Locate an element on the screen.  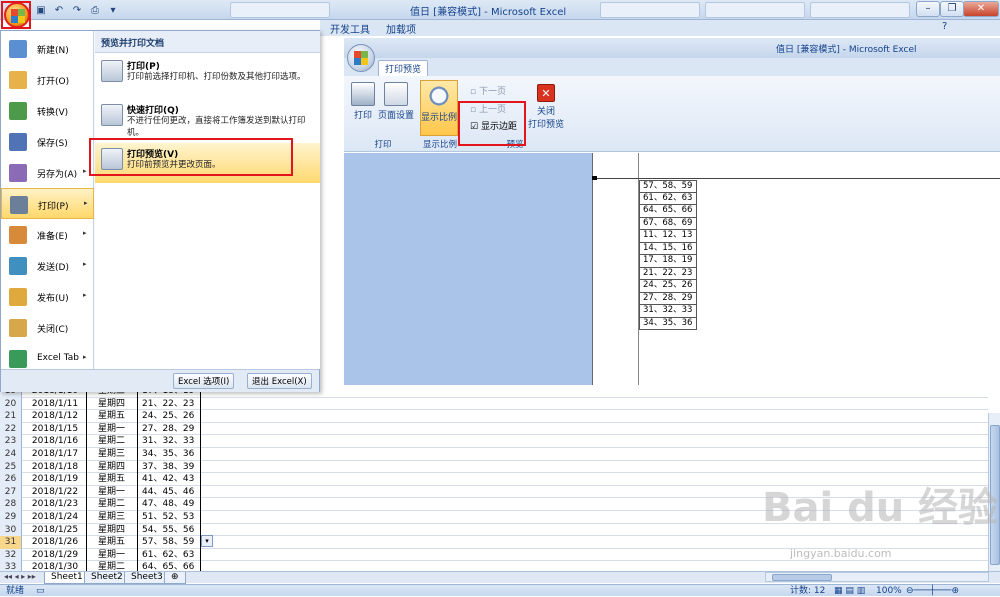
margin-handle is located at coordinates (594, 178).